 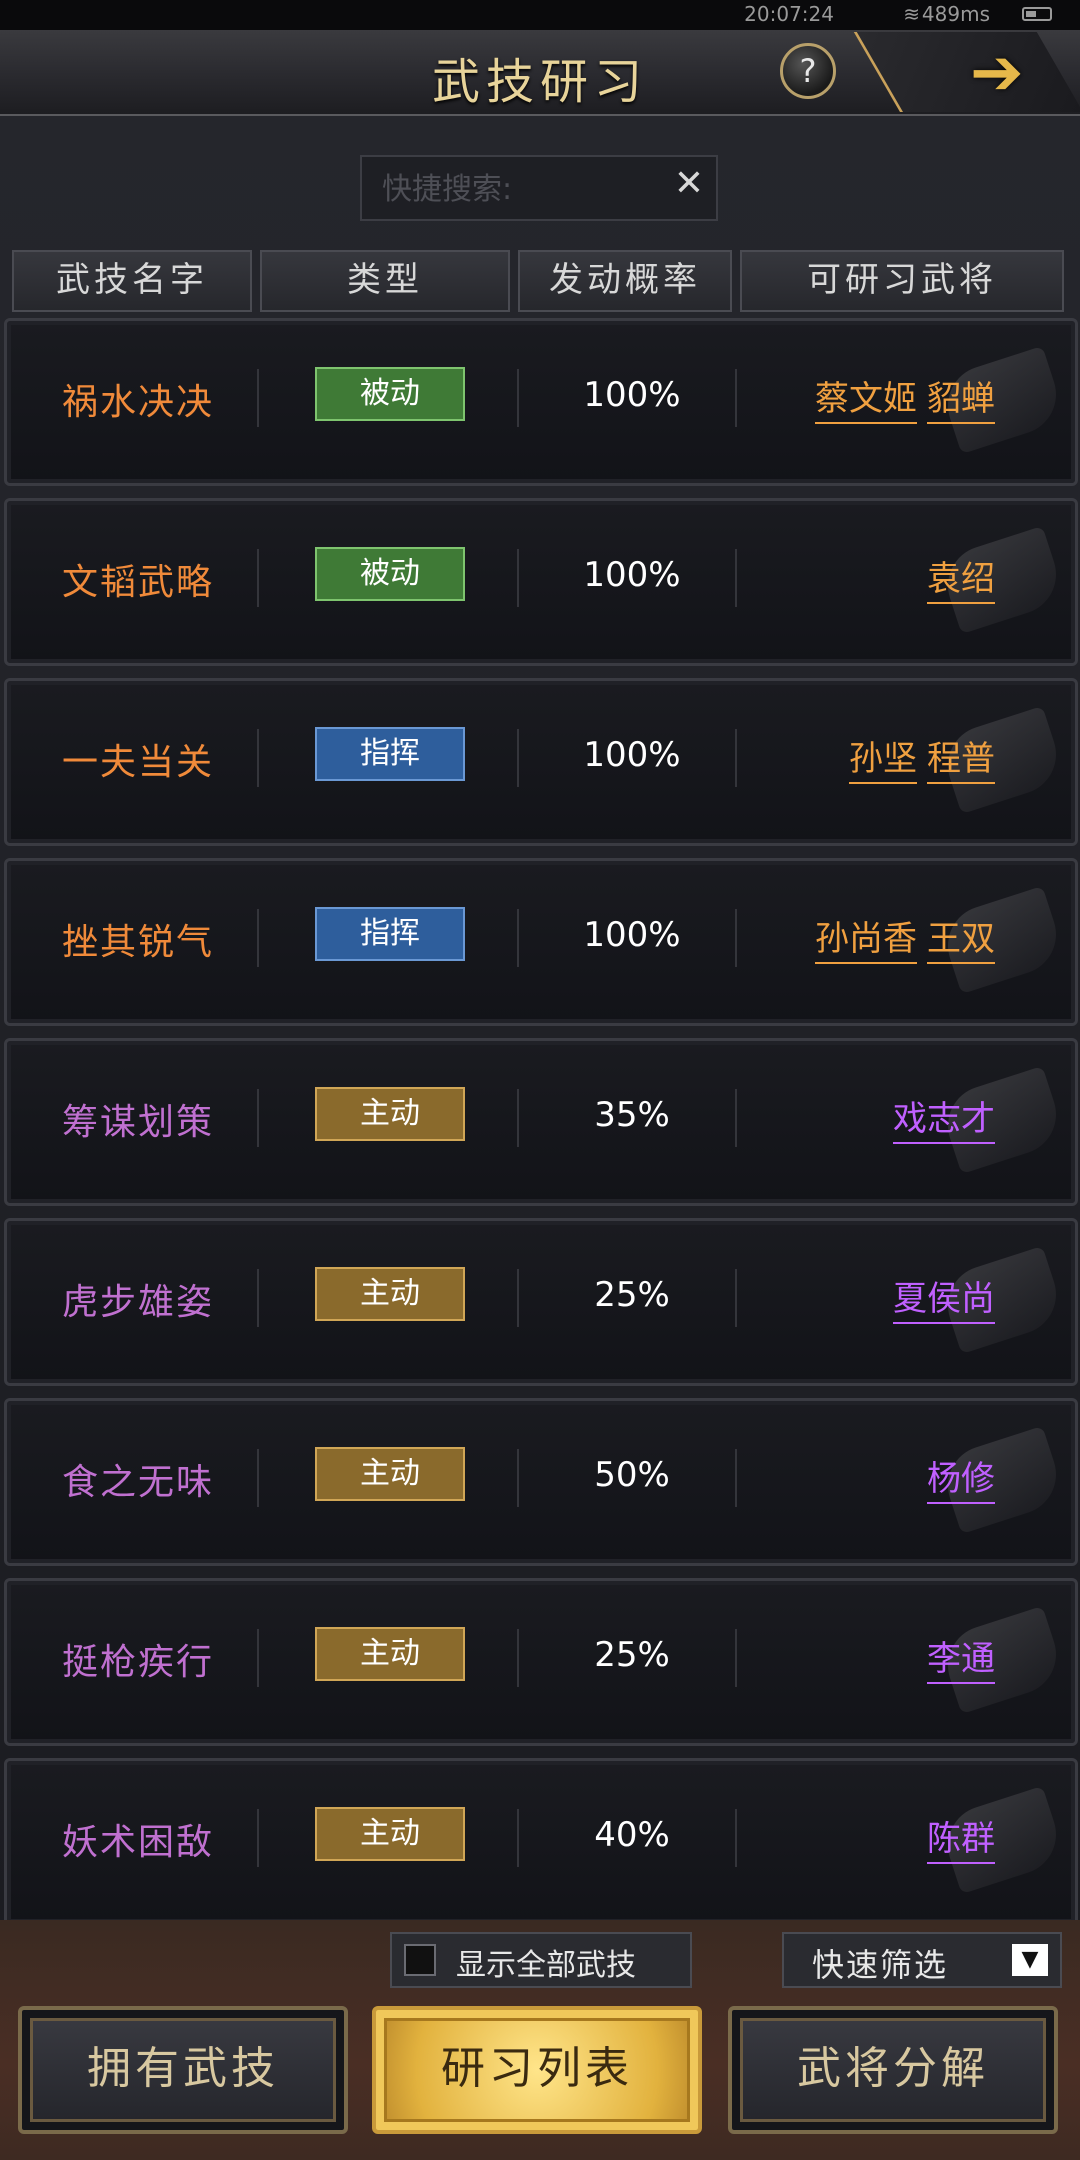 I want to click on column-header-generals: 可研习武将, so click(x=902, y=281).